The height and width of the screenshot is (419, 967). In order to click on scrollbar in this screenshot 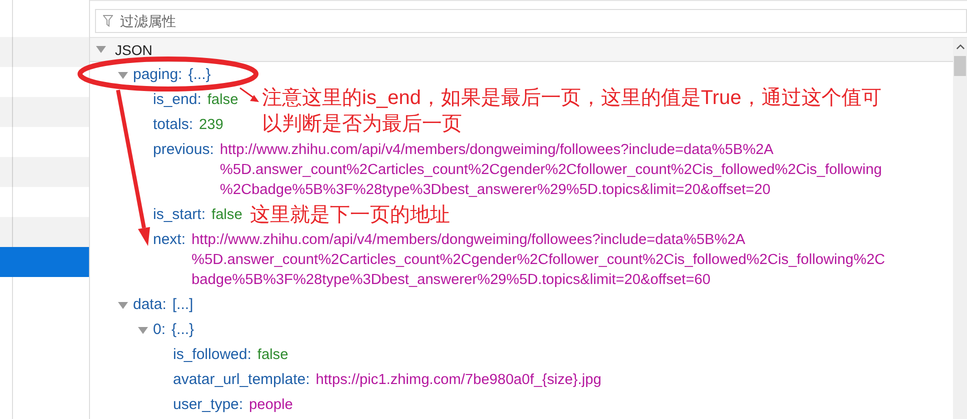, I will do `click(960, 228)`.